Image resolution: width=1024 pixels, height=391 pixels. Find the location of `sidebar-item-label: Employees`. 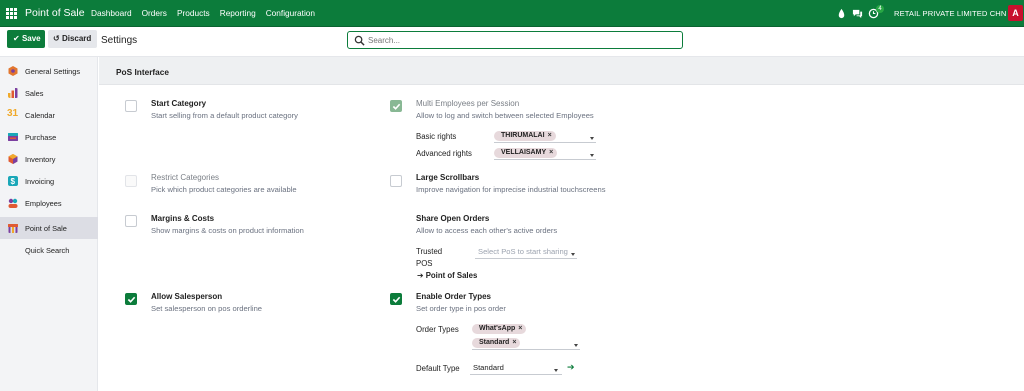

sidebar-item-label: Employees is located at coordinates (43, 203).